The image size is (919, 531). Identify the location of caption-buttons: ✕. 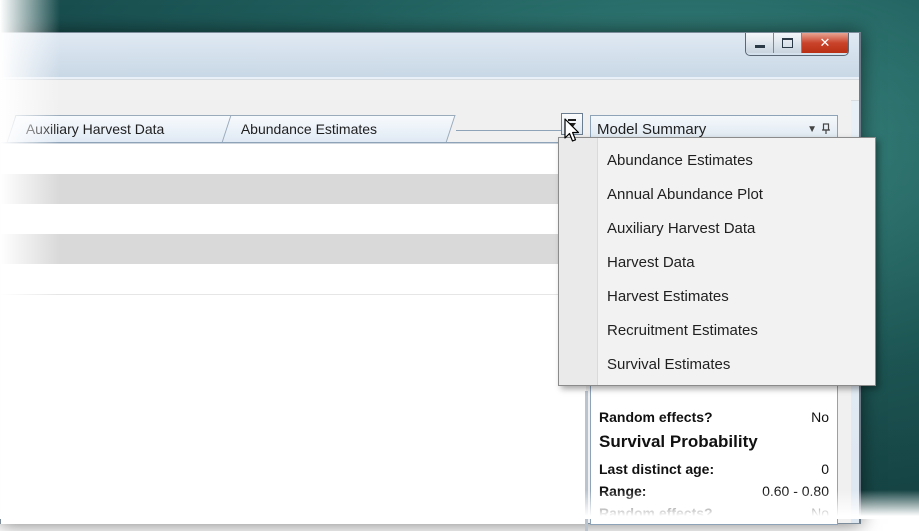
(797, 44).